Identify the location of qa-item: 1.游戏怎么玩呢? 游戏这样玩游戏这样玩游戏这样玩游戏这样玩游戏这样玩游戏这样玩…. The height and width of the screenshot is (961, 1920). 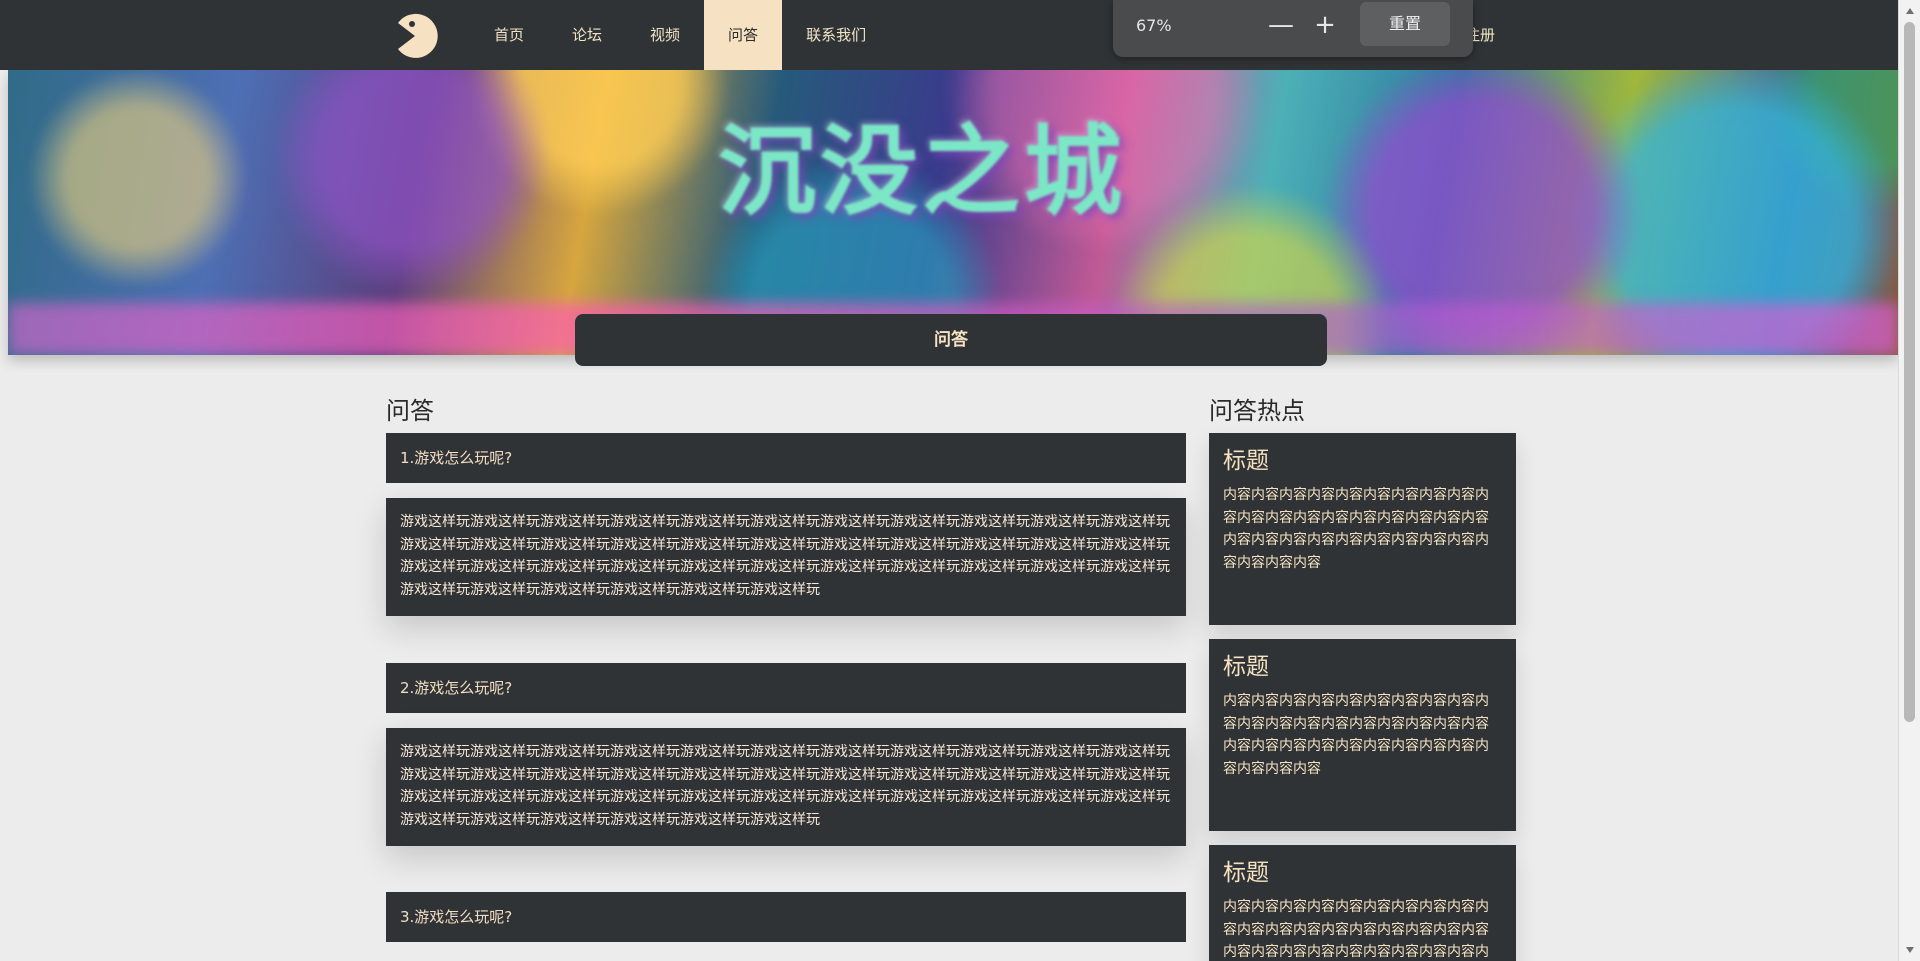
(786, 524).